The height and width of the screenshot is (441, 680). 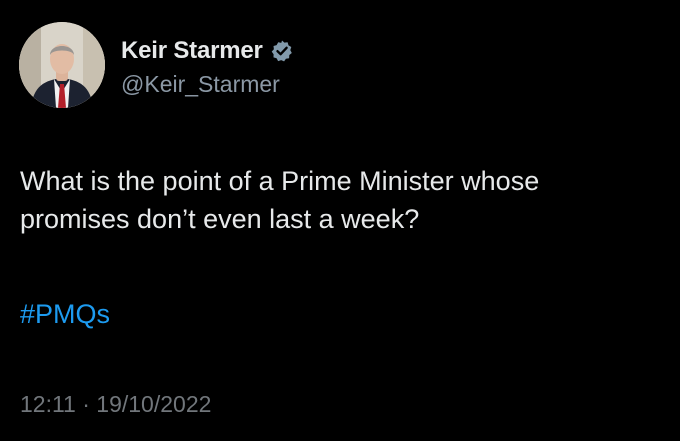 What do you see at coordinates (192, 51) in the screenshot?
I see `author-display-name: Keir Starmer` at bounding box center [192, 51].